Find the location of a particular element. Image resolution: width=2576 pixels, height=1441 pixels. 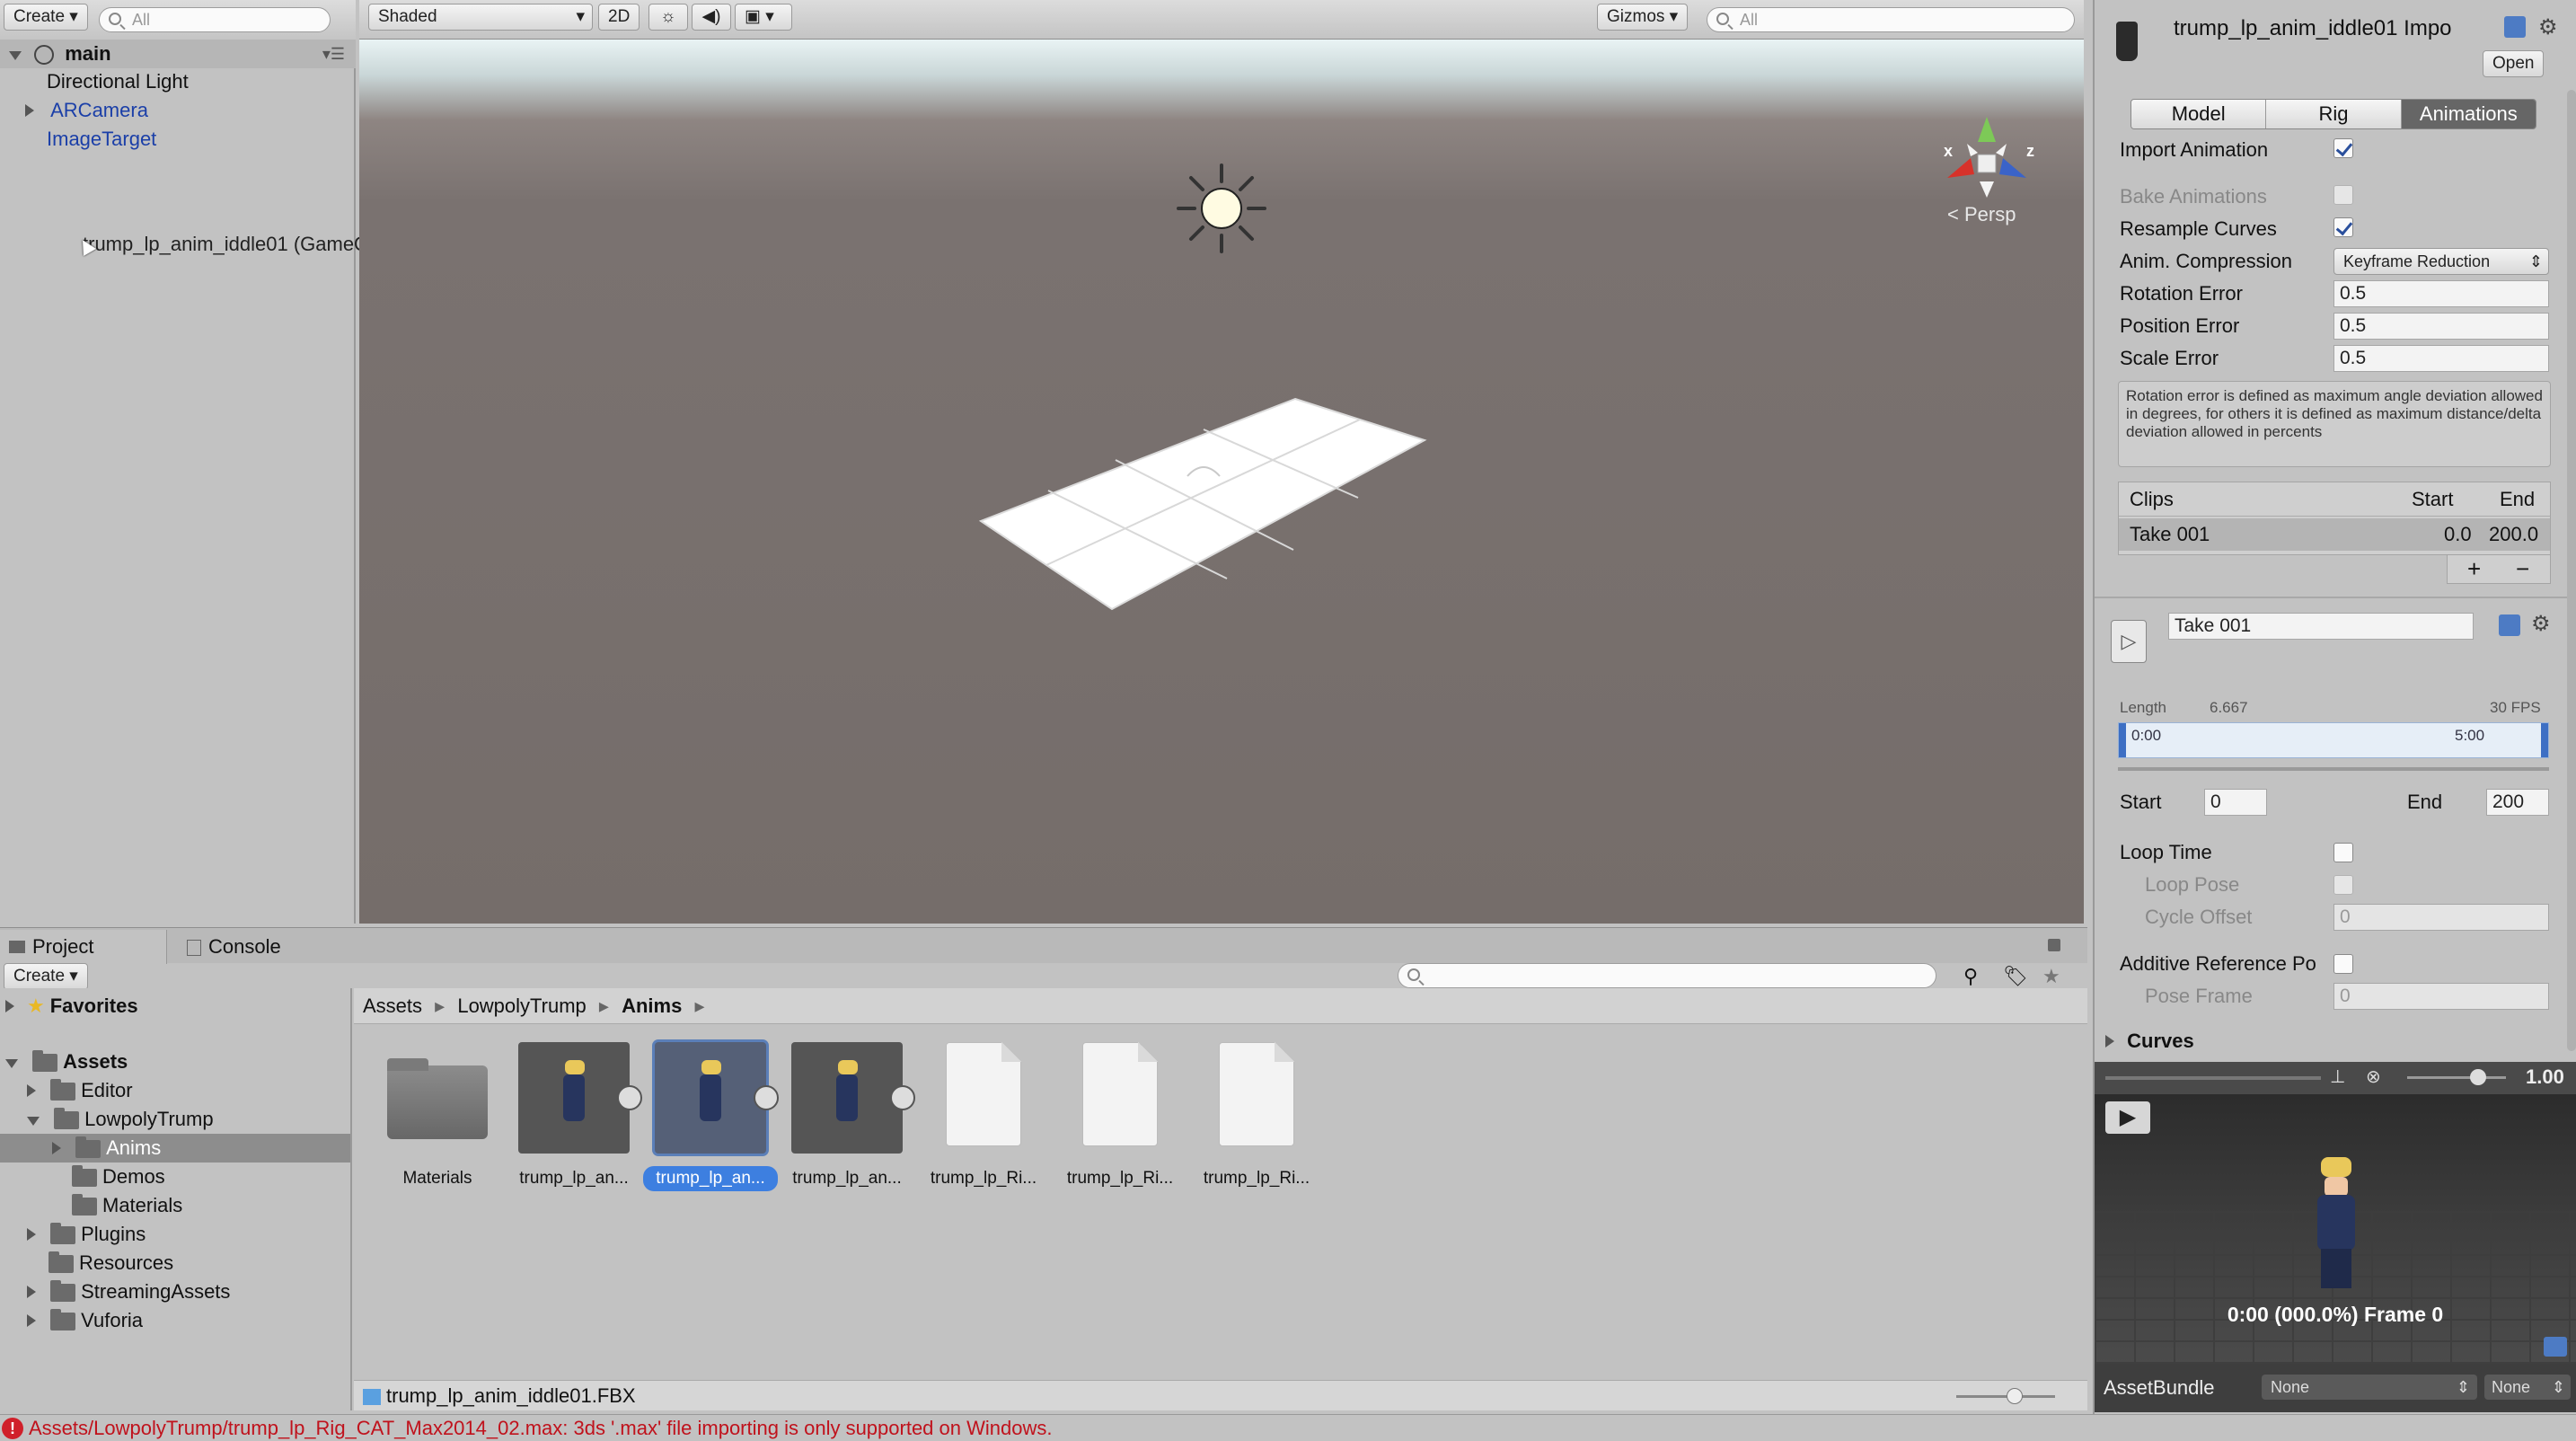

orientation-gizmo is located at coordinates (1986, 158).